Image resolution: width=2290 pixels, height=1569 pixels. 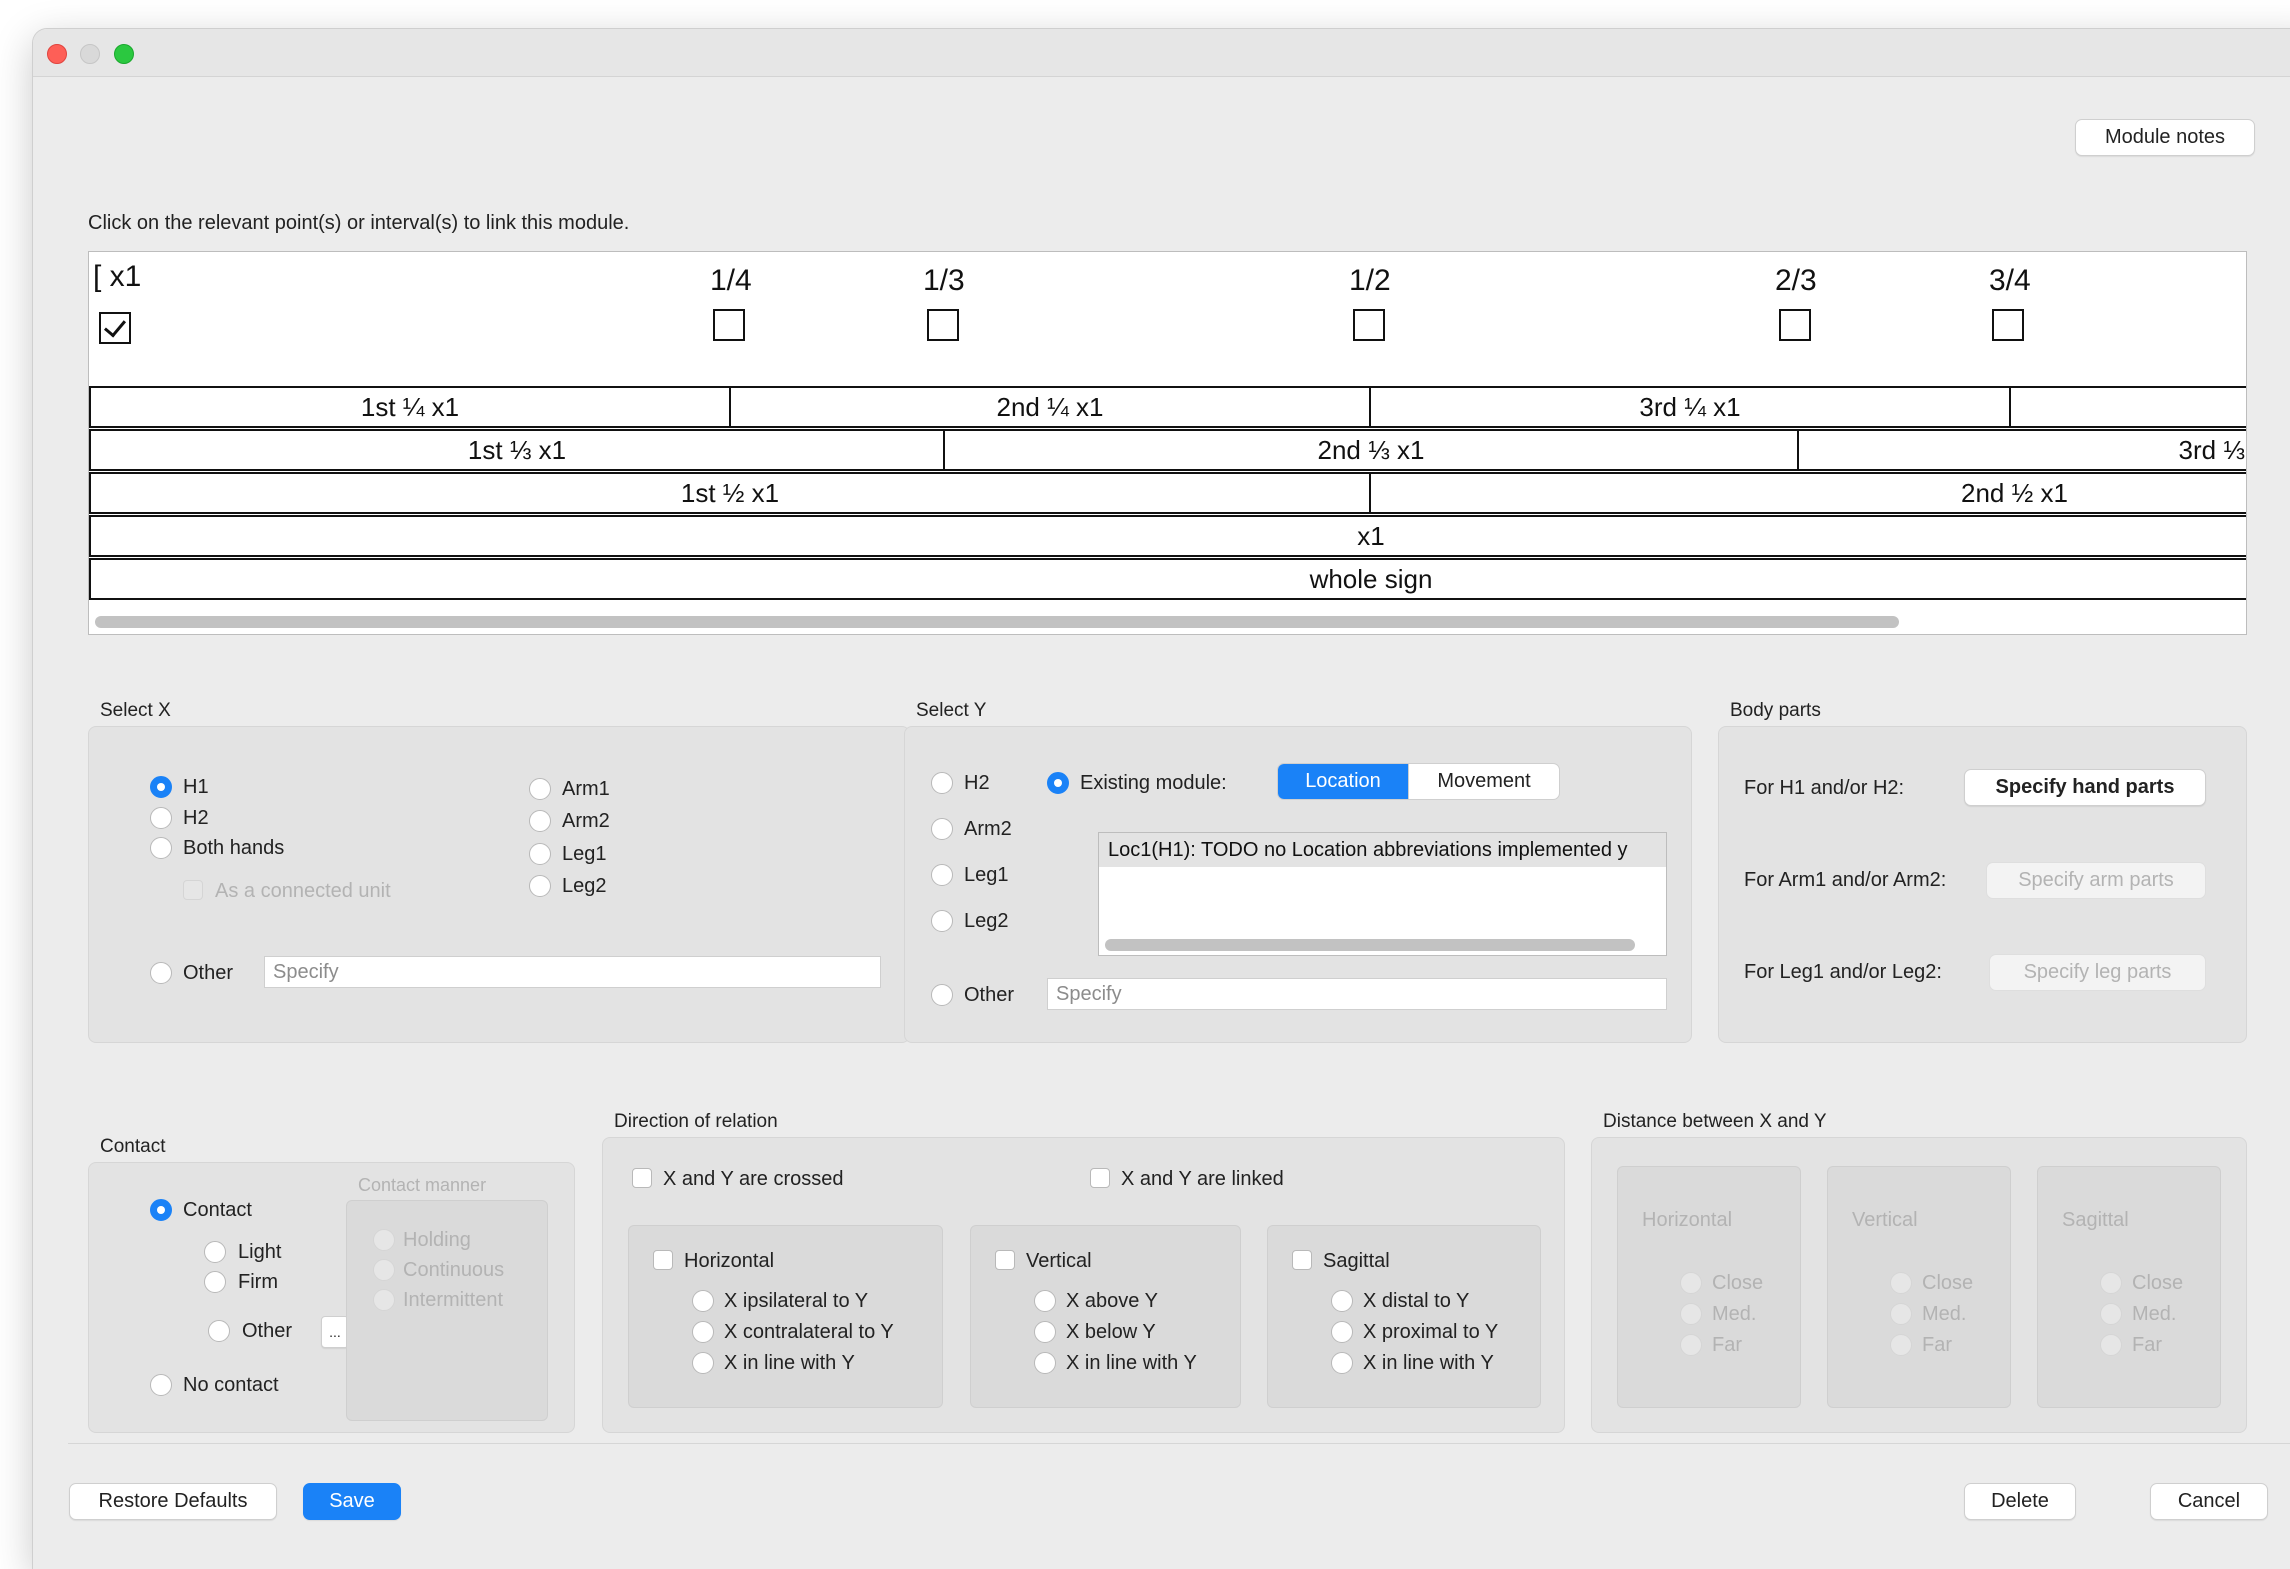 What do you see at coordinates (2209, 1501) in the screenshot?
I see `cancel-button: Cancel` at bounding box center [2209, 1501].